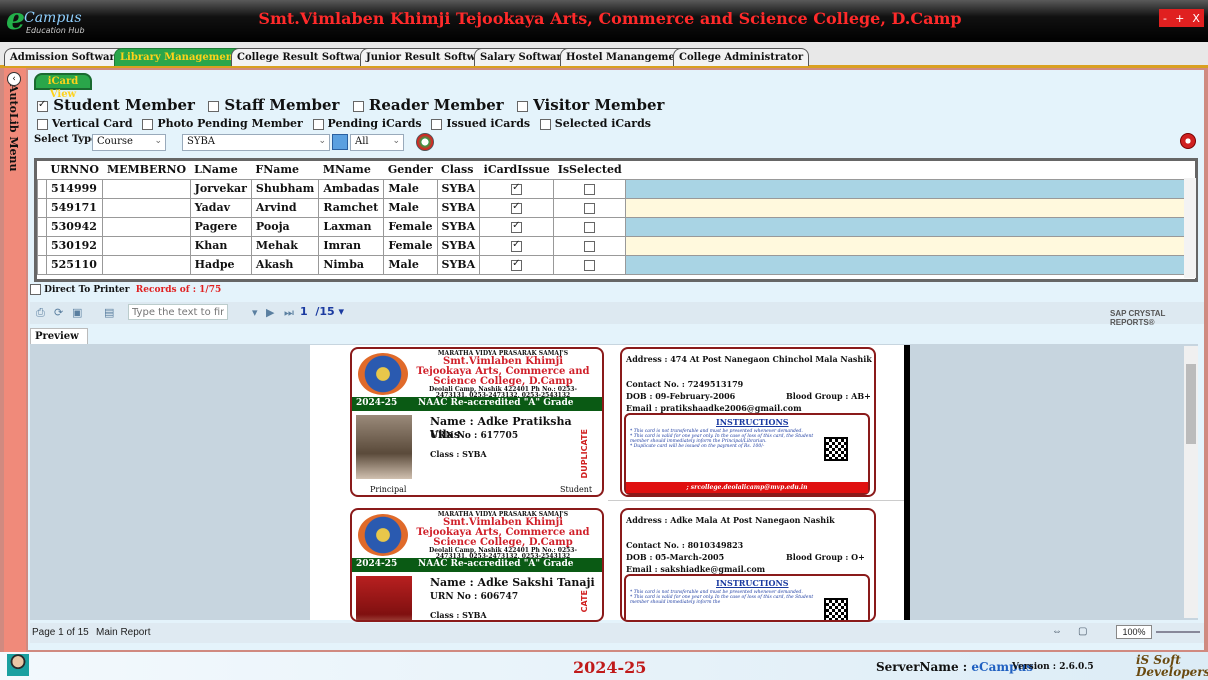  Describe the element at coordinates (74, 170) in the screenshot. I see `col-urnno: URNNO` at that location.